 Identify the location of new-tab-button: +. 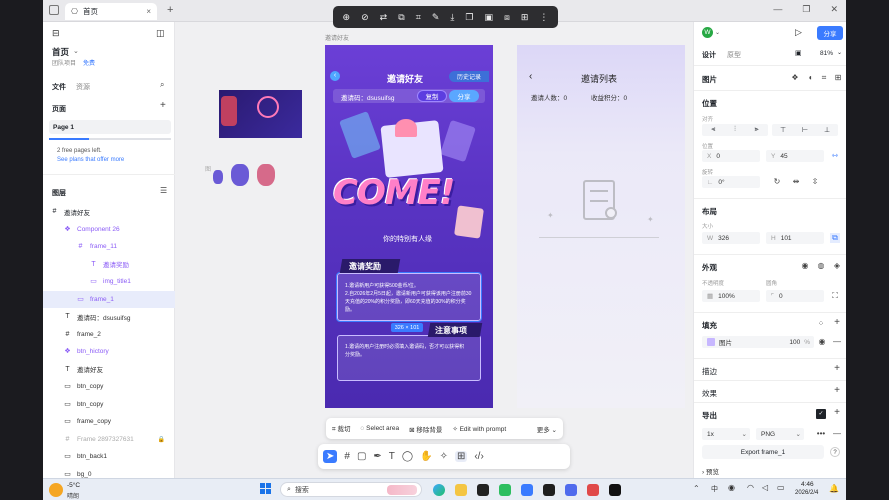
(170, 10).